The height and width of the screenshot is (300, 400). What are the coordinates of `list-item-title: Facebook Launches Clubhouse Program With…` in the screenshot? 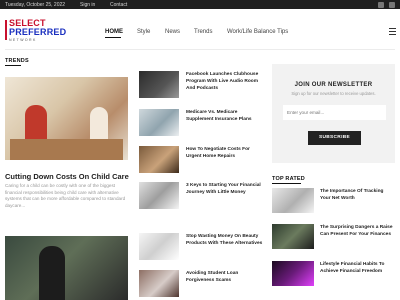 It's located at (226, 82).